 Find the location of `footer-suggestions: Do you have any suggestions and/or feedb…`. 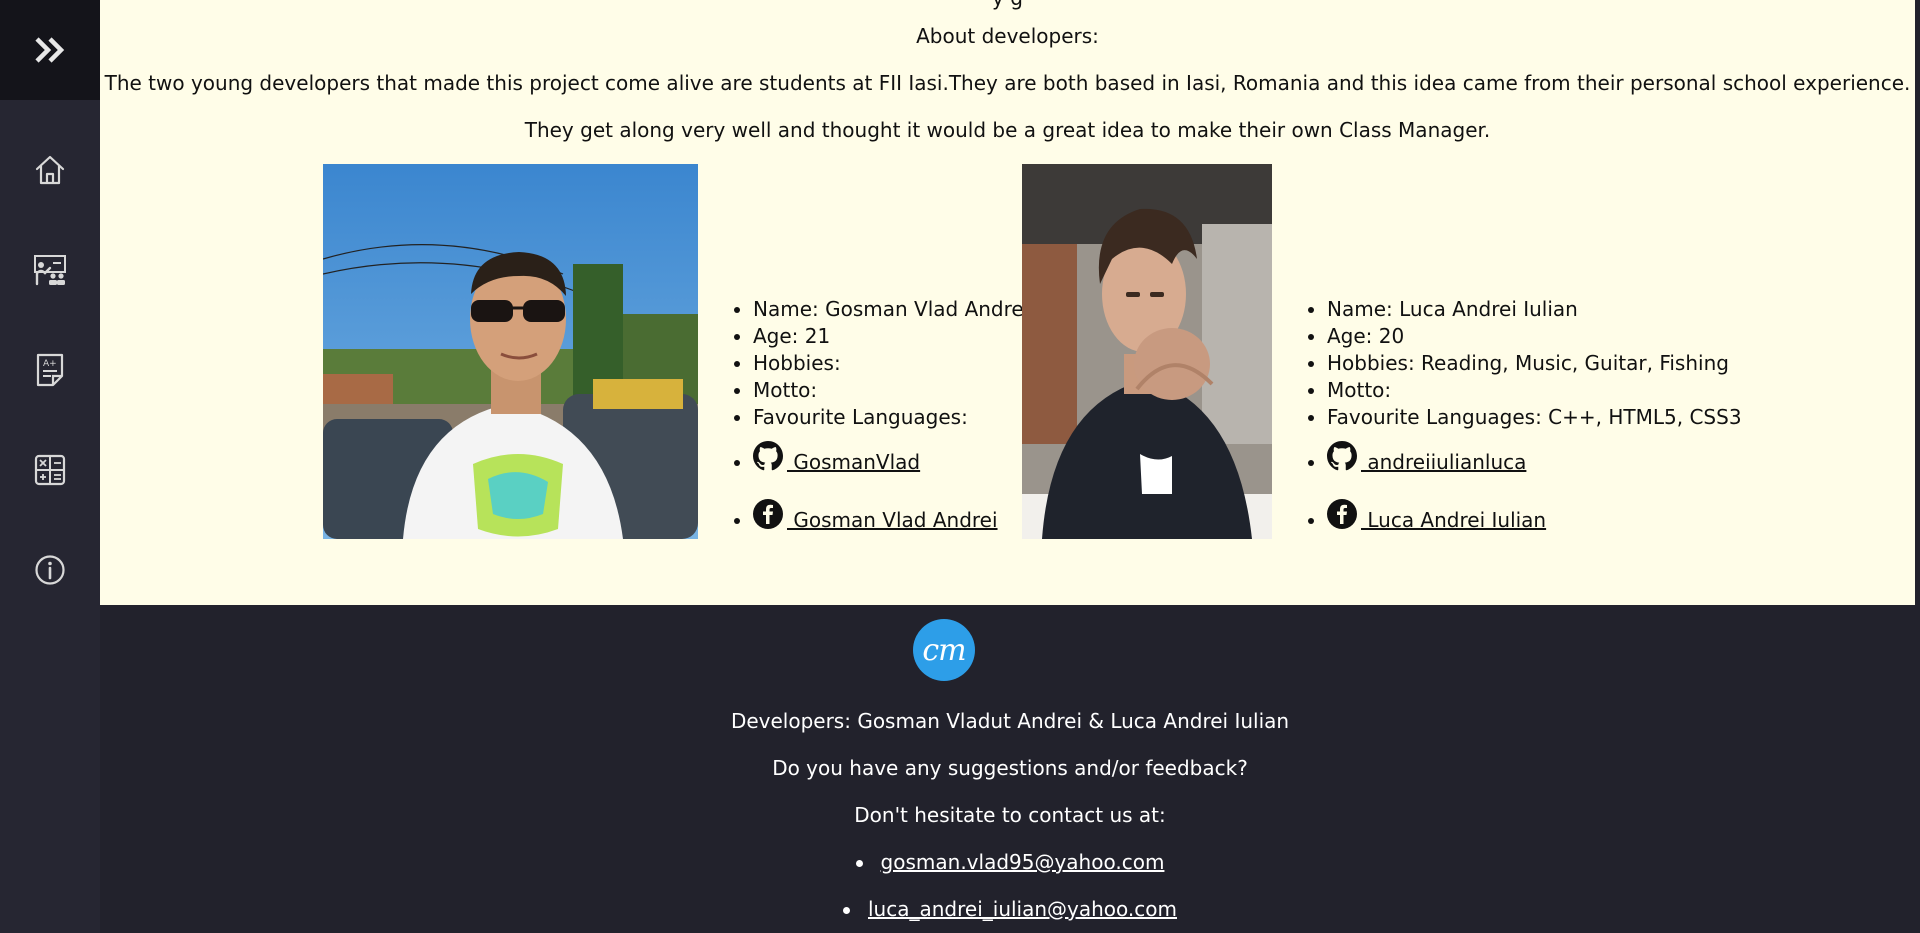

footer-suggestions: Do you have any suggestions and/or feedb… is located at coordinates (1010, 768).